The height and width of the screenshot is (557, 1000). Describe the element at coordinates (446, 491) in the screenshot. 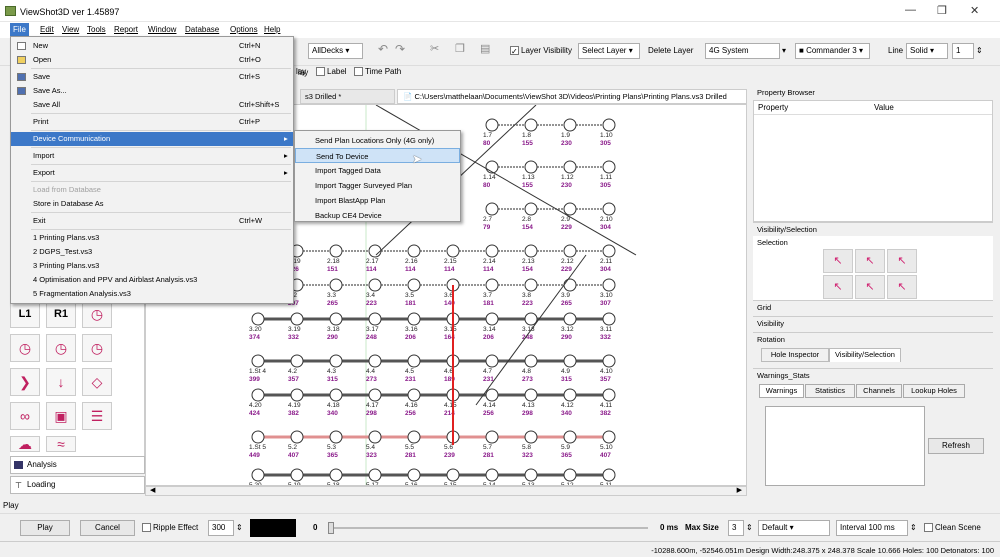

I see `canvas-horizontal-scrollbar: ◀ ▶` at that location.